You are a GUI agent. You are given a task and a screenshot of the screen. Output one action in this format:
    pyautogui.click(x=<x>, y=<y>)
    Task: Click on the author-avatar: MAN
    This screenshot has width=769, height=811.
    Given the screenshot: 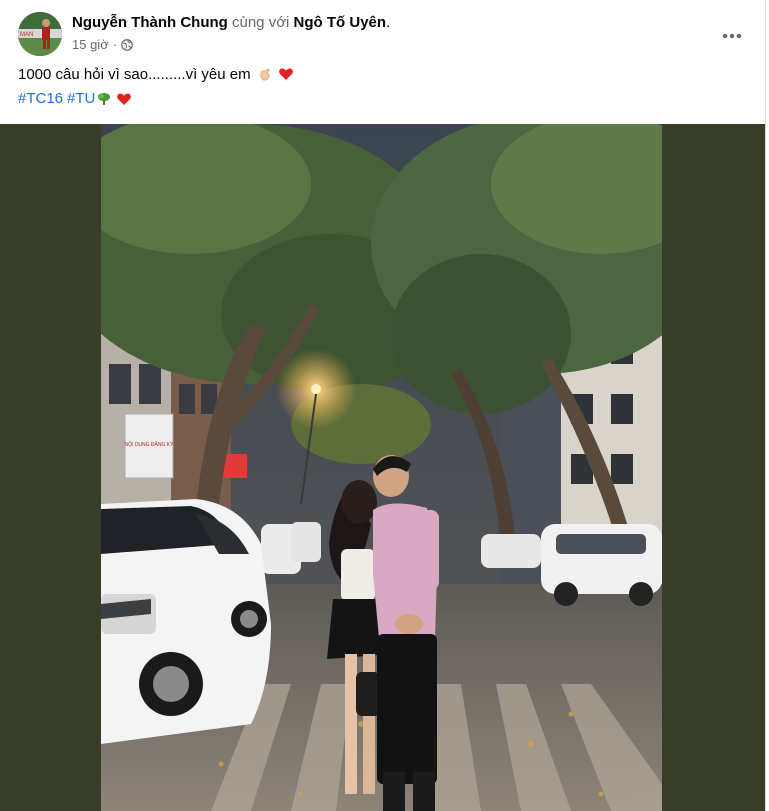 What is the action you would take?
    pyautogui.click(x=40, y=34)
    